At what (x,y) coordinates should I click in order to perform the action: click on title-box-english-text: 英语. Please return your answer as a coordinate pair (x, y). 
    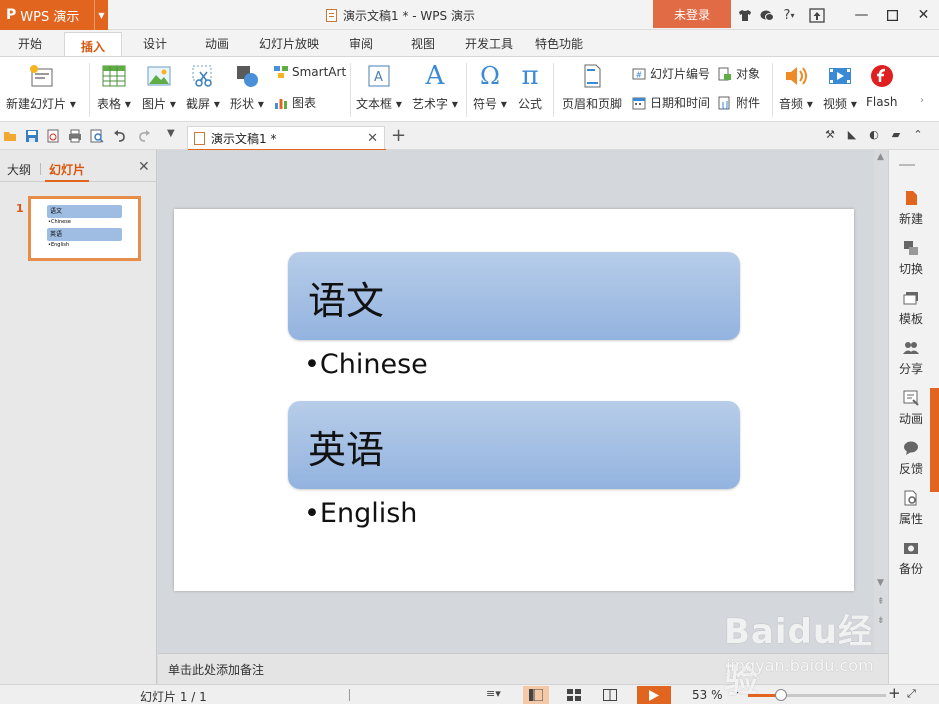
    Looking at the image, I should click on (346, 446).